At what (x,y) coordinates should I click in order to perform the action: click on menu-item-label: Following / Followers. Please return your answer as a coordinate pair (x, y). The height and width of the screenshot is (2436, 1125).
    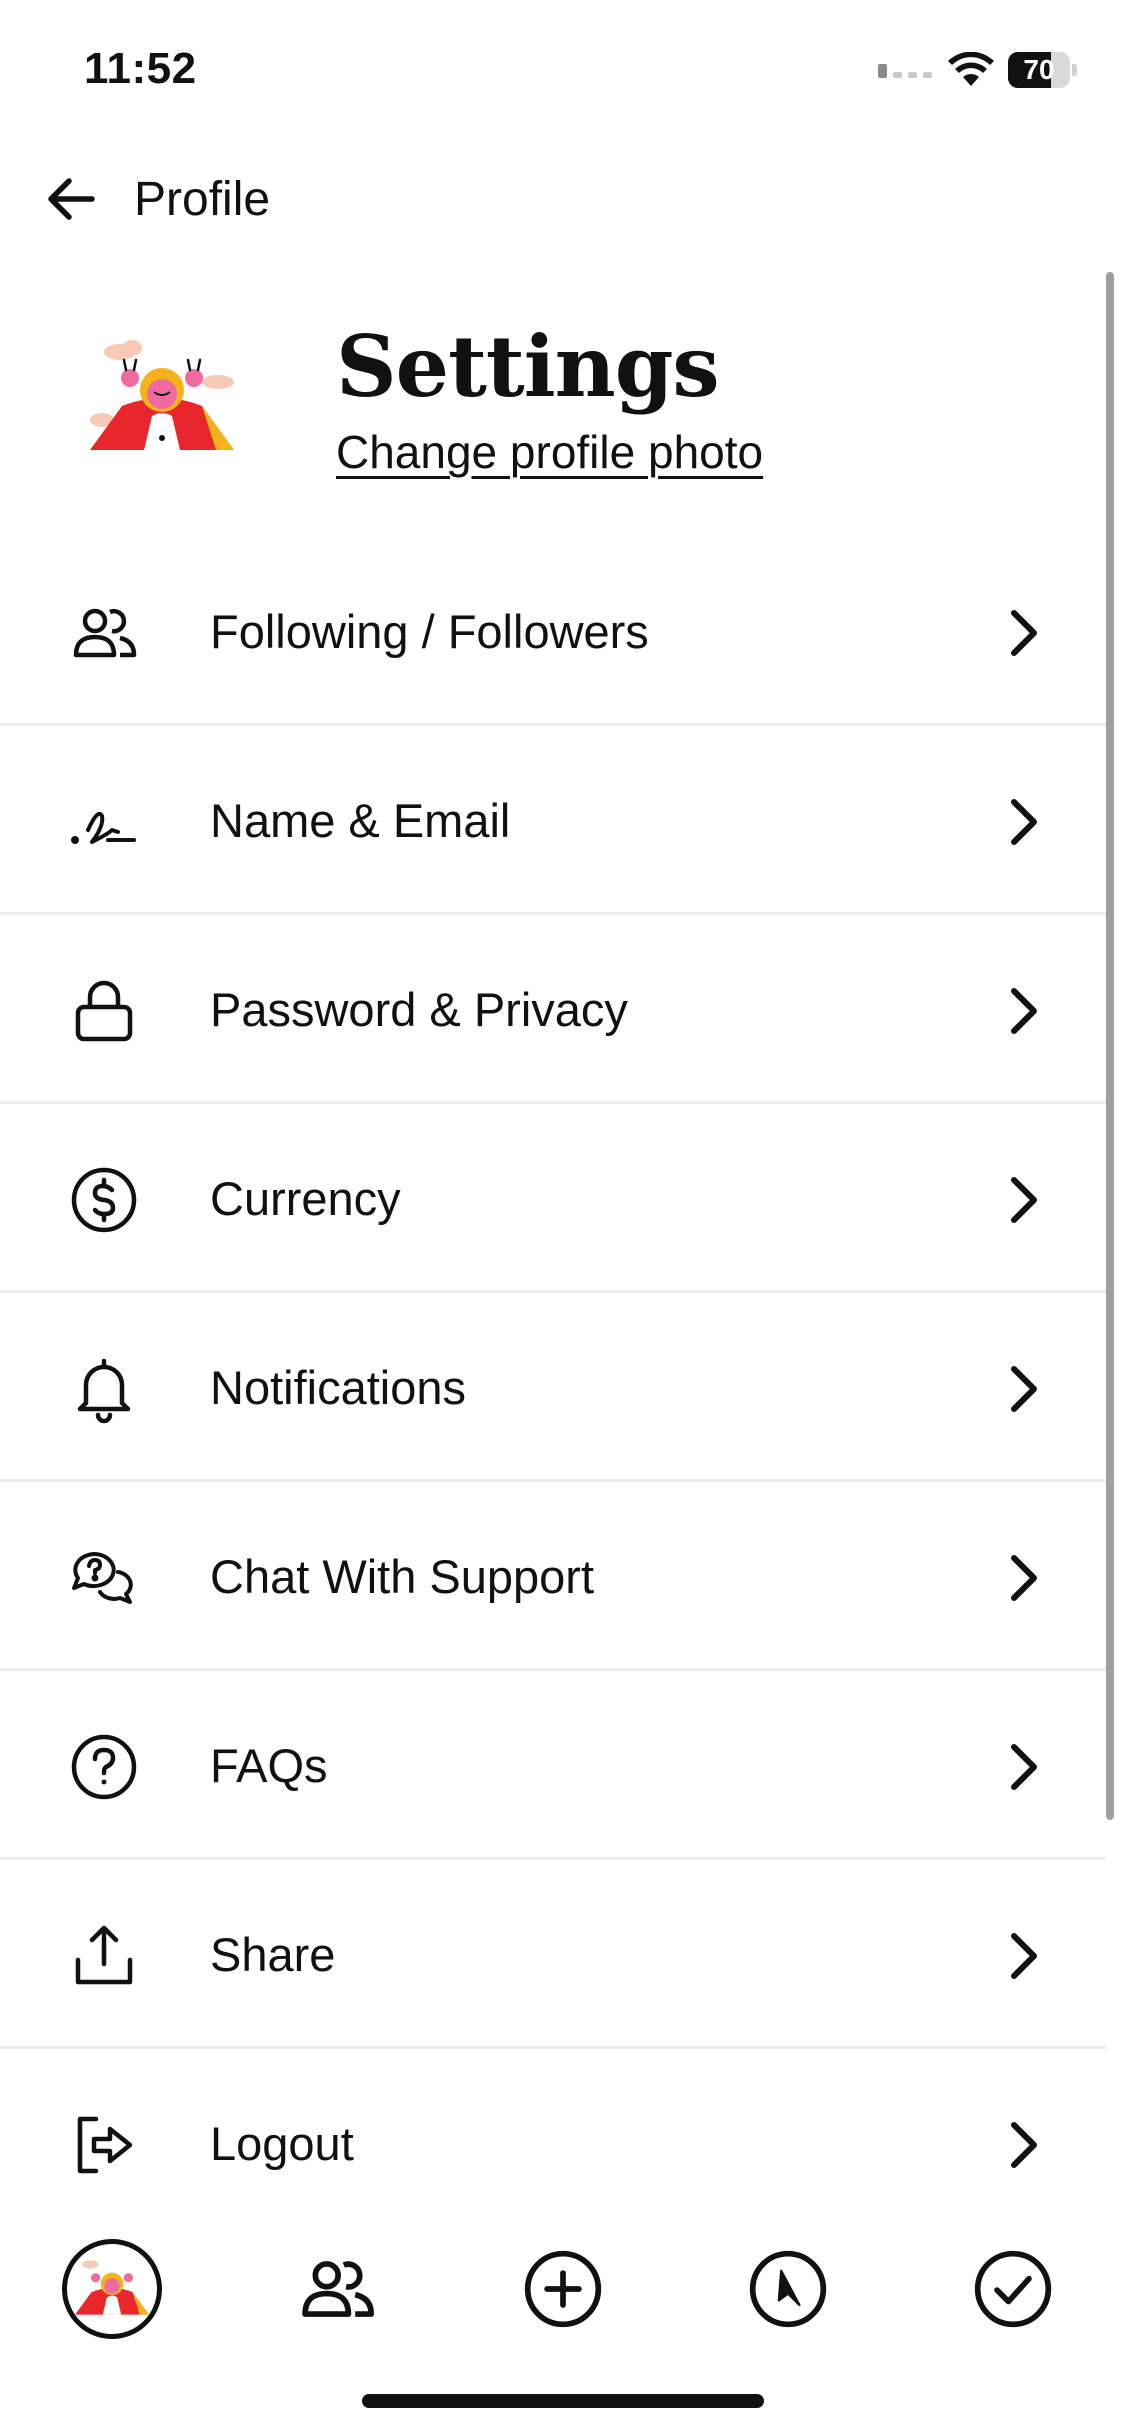
    Looking at the image, I should click on (429, 631).